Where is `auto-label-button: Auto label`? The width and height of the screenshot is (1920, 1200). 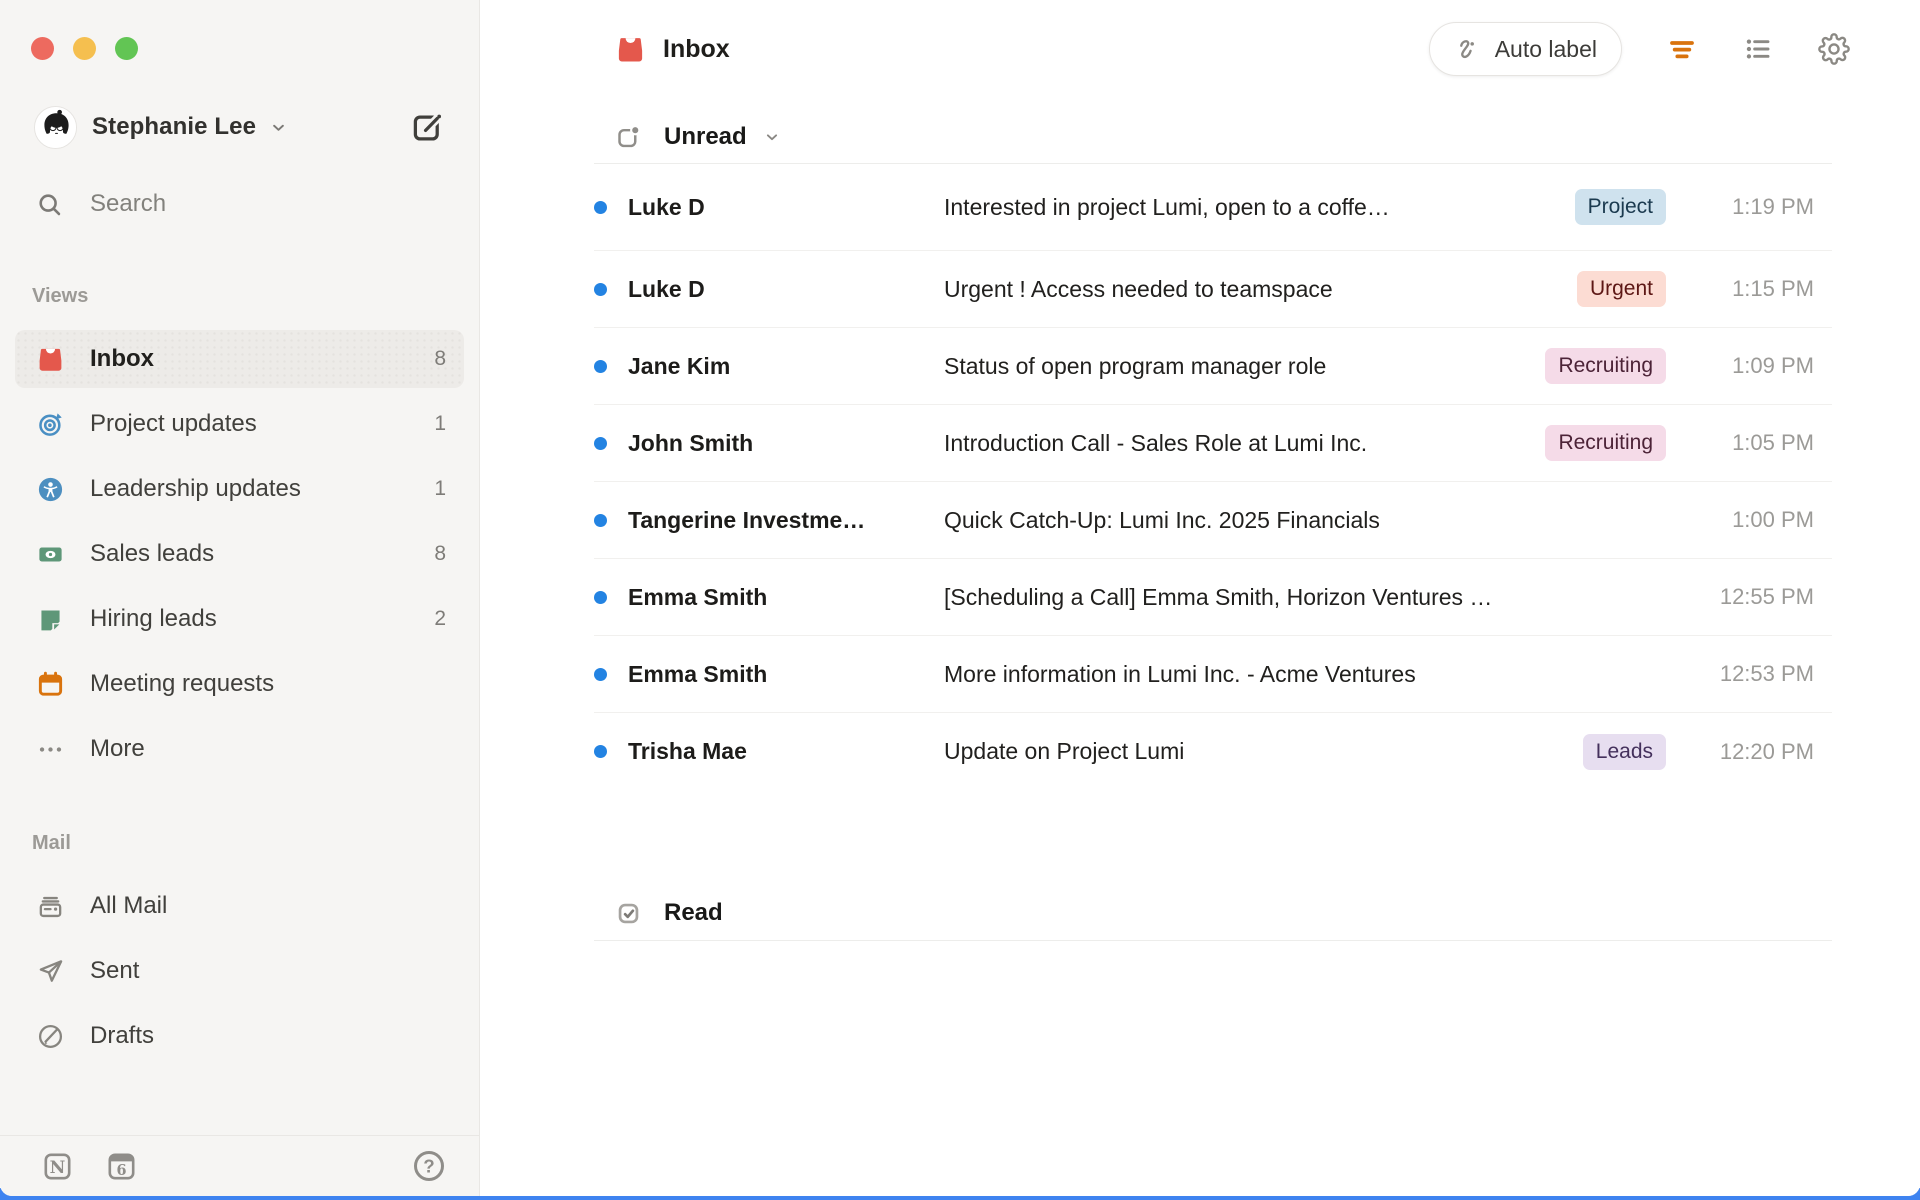
auto-label-button: Auto label is located at coordinates (1525, 49).